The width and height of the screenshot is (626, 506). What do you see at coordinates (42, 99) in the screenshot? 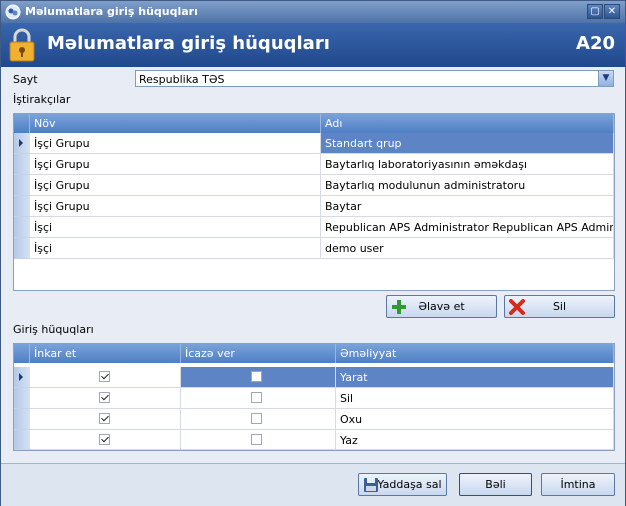
I see `participants-label: İştirakçılar` at bounding box center [42, 99].